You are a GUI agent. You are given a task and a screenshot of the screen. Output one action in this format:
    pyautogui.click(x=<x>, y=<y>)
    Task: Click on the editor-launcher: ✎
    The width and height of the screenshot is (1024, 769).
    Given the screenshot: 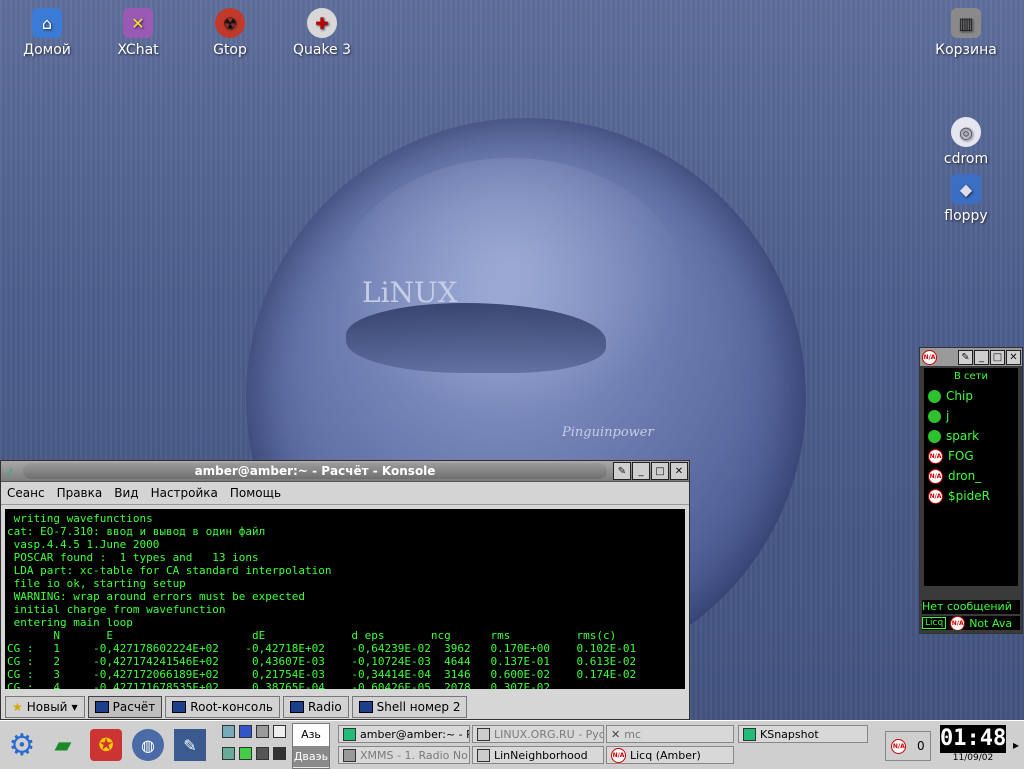 What is the action you would take?
    pyautogui.click(x=190, y=745)
    